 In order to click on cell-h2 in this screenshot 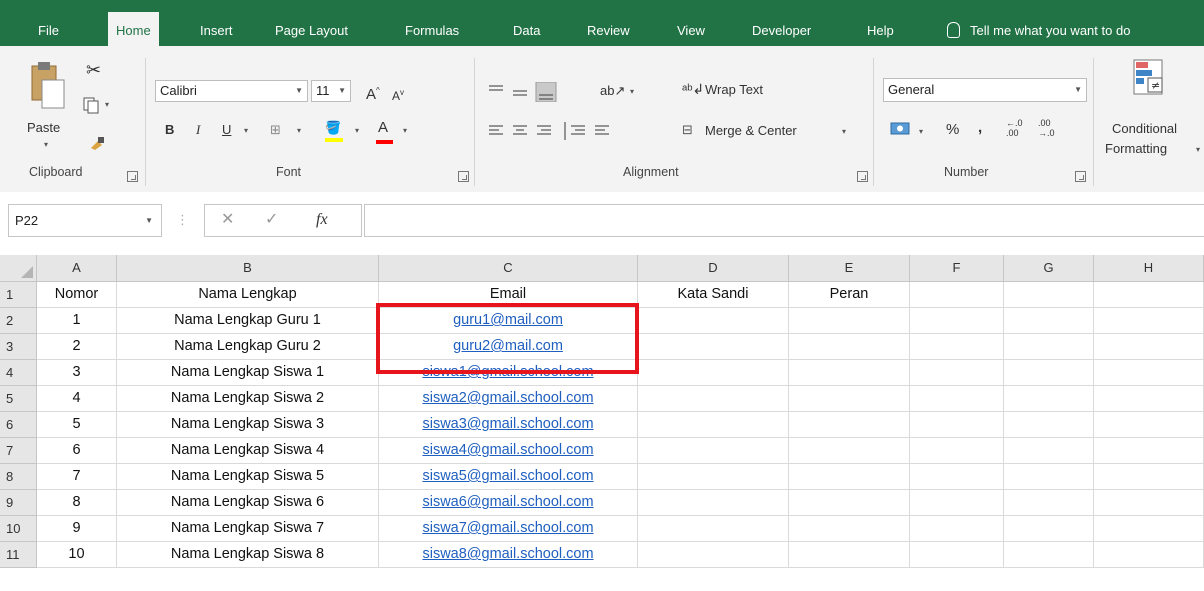, I will do `click(1149, 321)`.